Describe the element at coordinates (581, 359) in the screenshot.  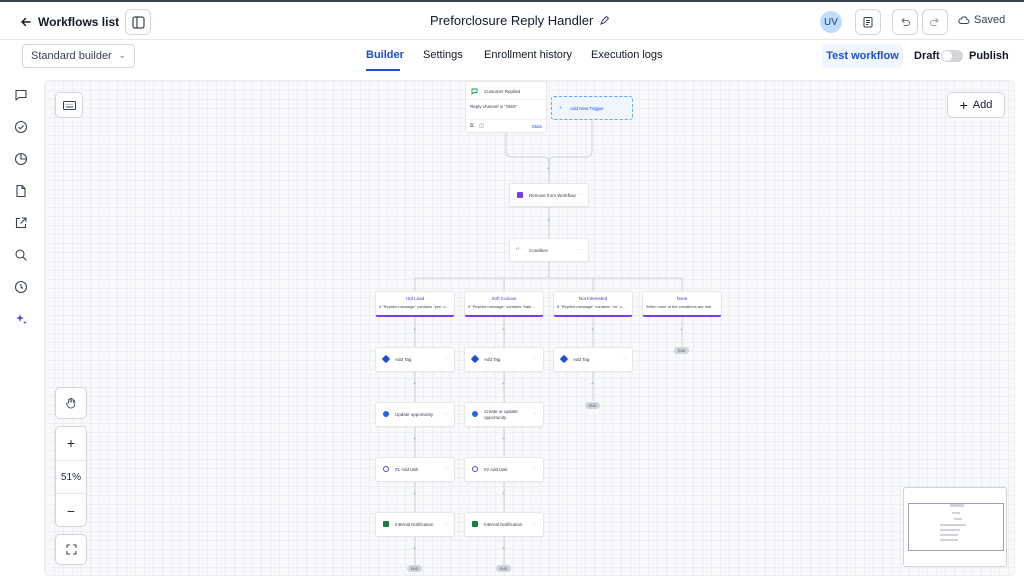
I see `node-label: Add Tag` at that location.